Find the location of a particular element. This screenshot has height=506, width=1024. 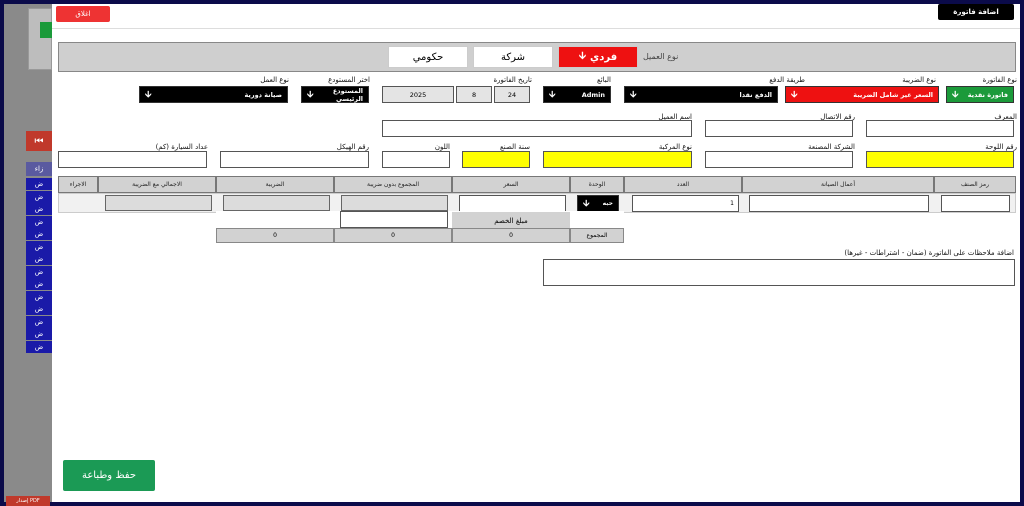

back-icon: ⏮ is located at coordinates (39, 141).